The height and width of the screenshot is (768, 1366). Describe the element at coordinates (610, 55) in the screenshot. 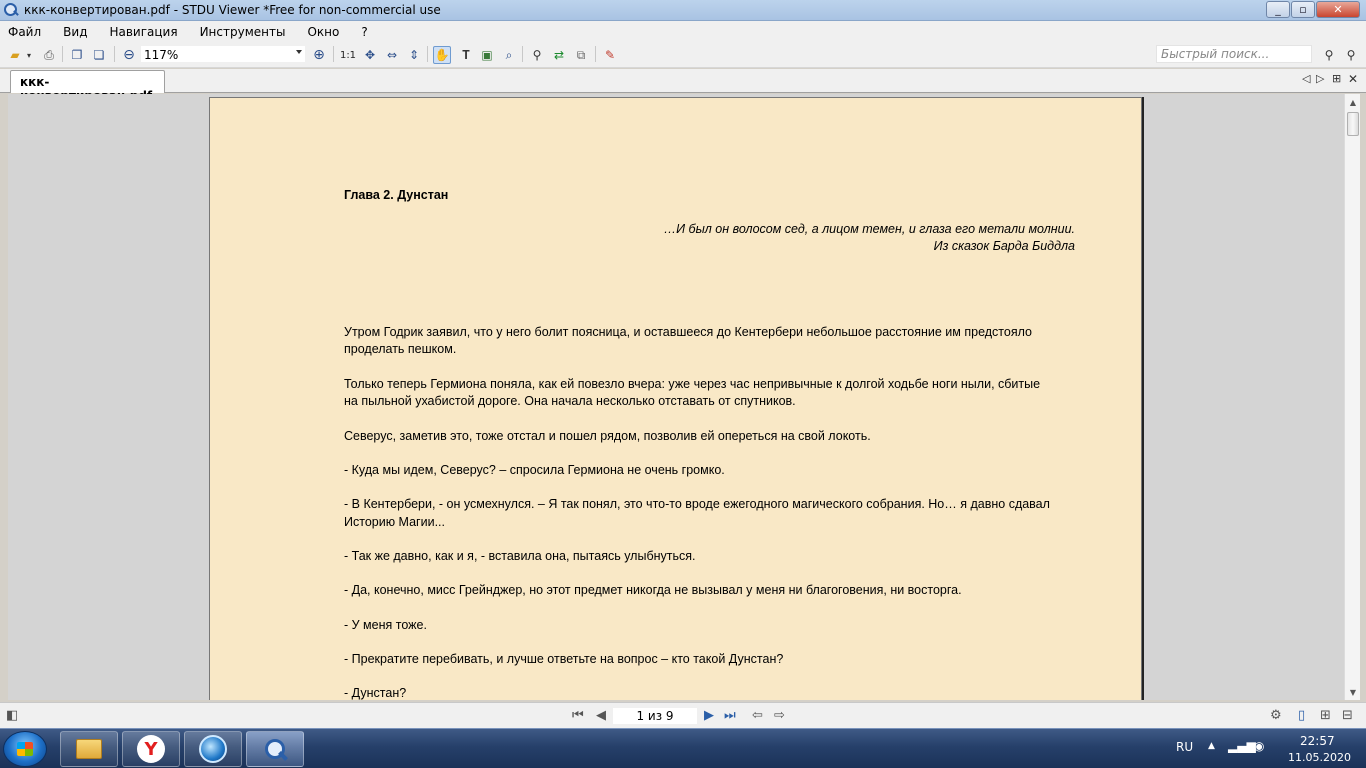

I see `bookmark-icon: ✎` at that location.